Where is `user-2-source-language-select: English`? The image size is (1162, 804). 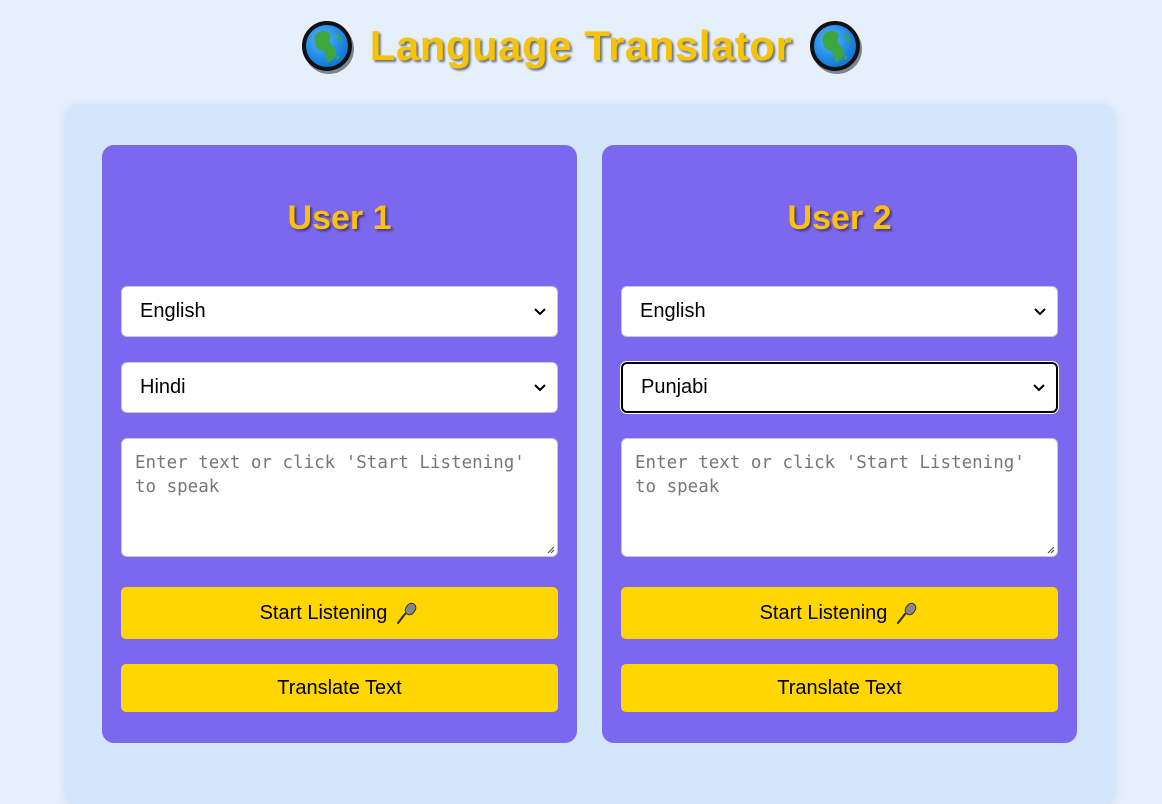 user-2-source-language-select: English is located at coordinates (839, 311).